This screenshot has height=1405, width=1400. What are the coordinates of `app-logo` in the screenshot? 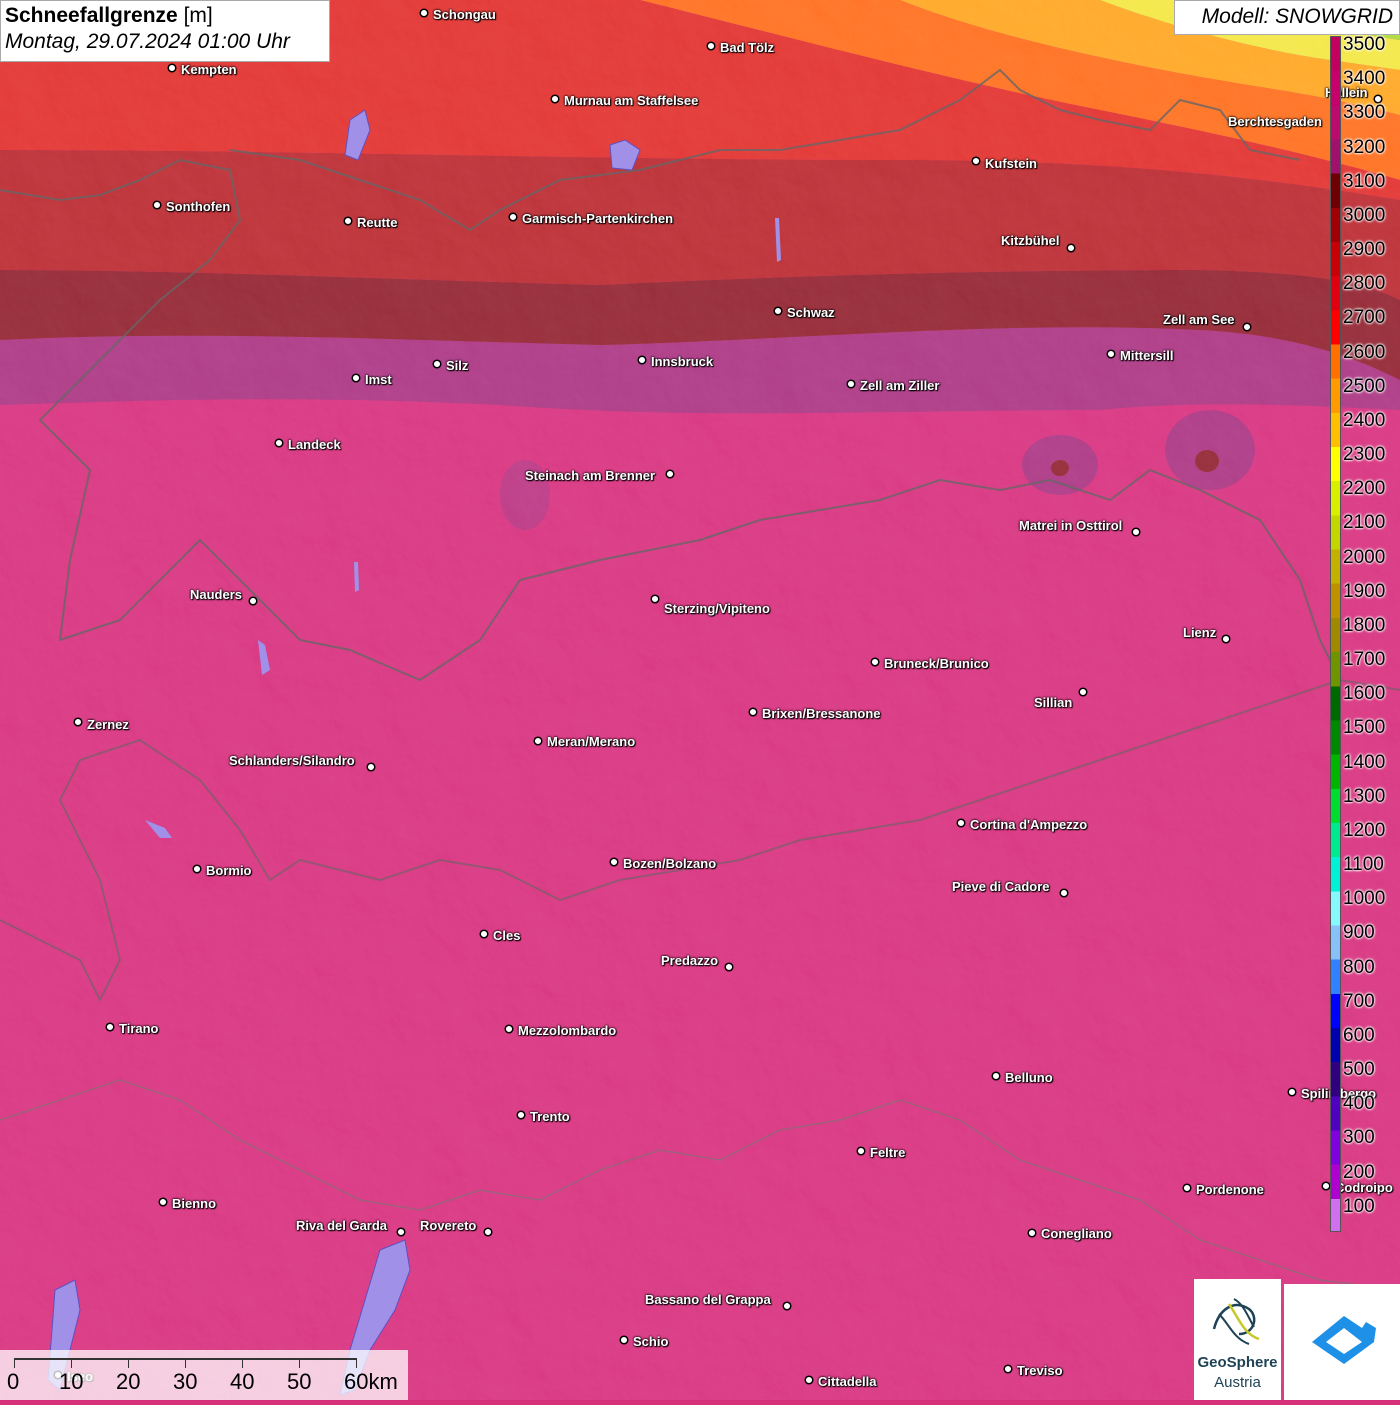 It's located at (1342, 1342).